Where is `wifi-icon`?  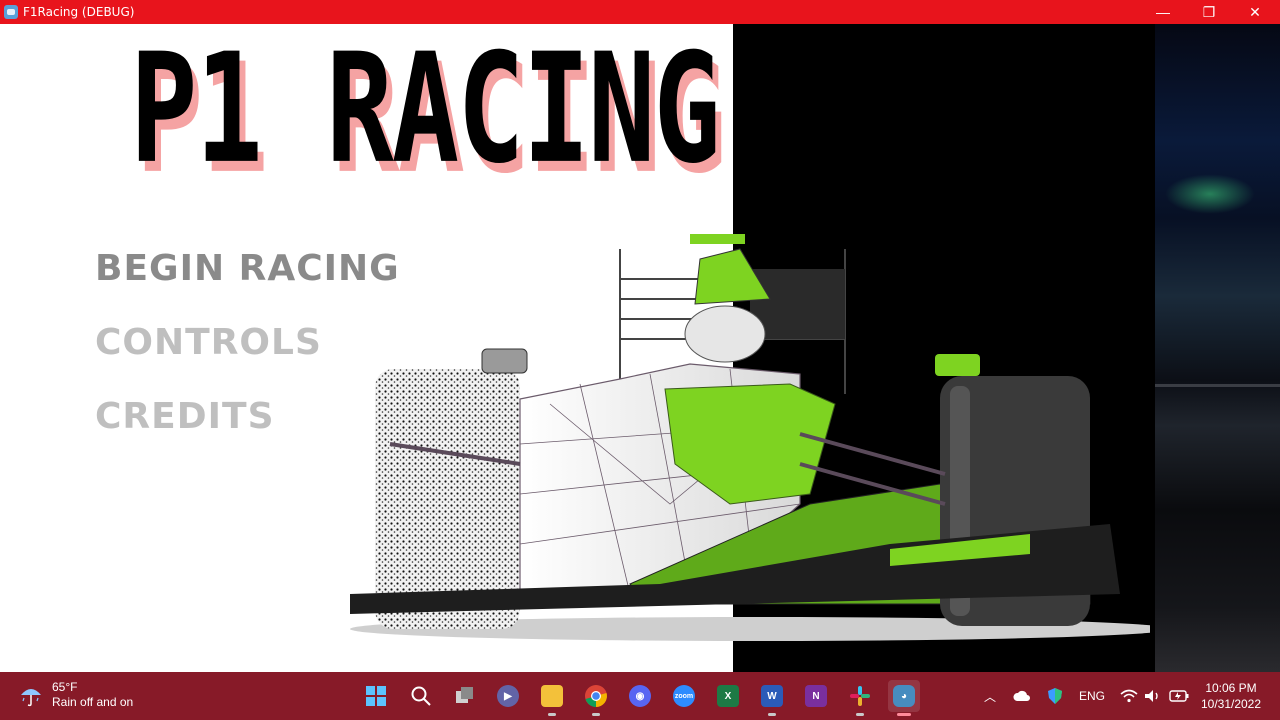 wifi-icon is located at coordinates (1129, 696).